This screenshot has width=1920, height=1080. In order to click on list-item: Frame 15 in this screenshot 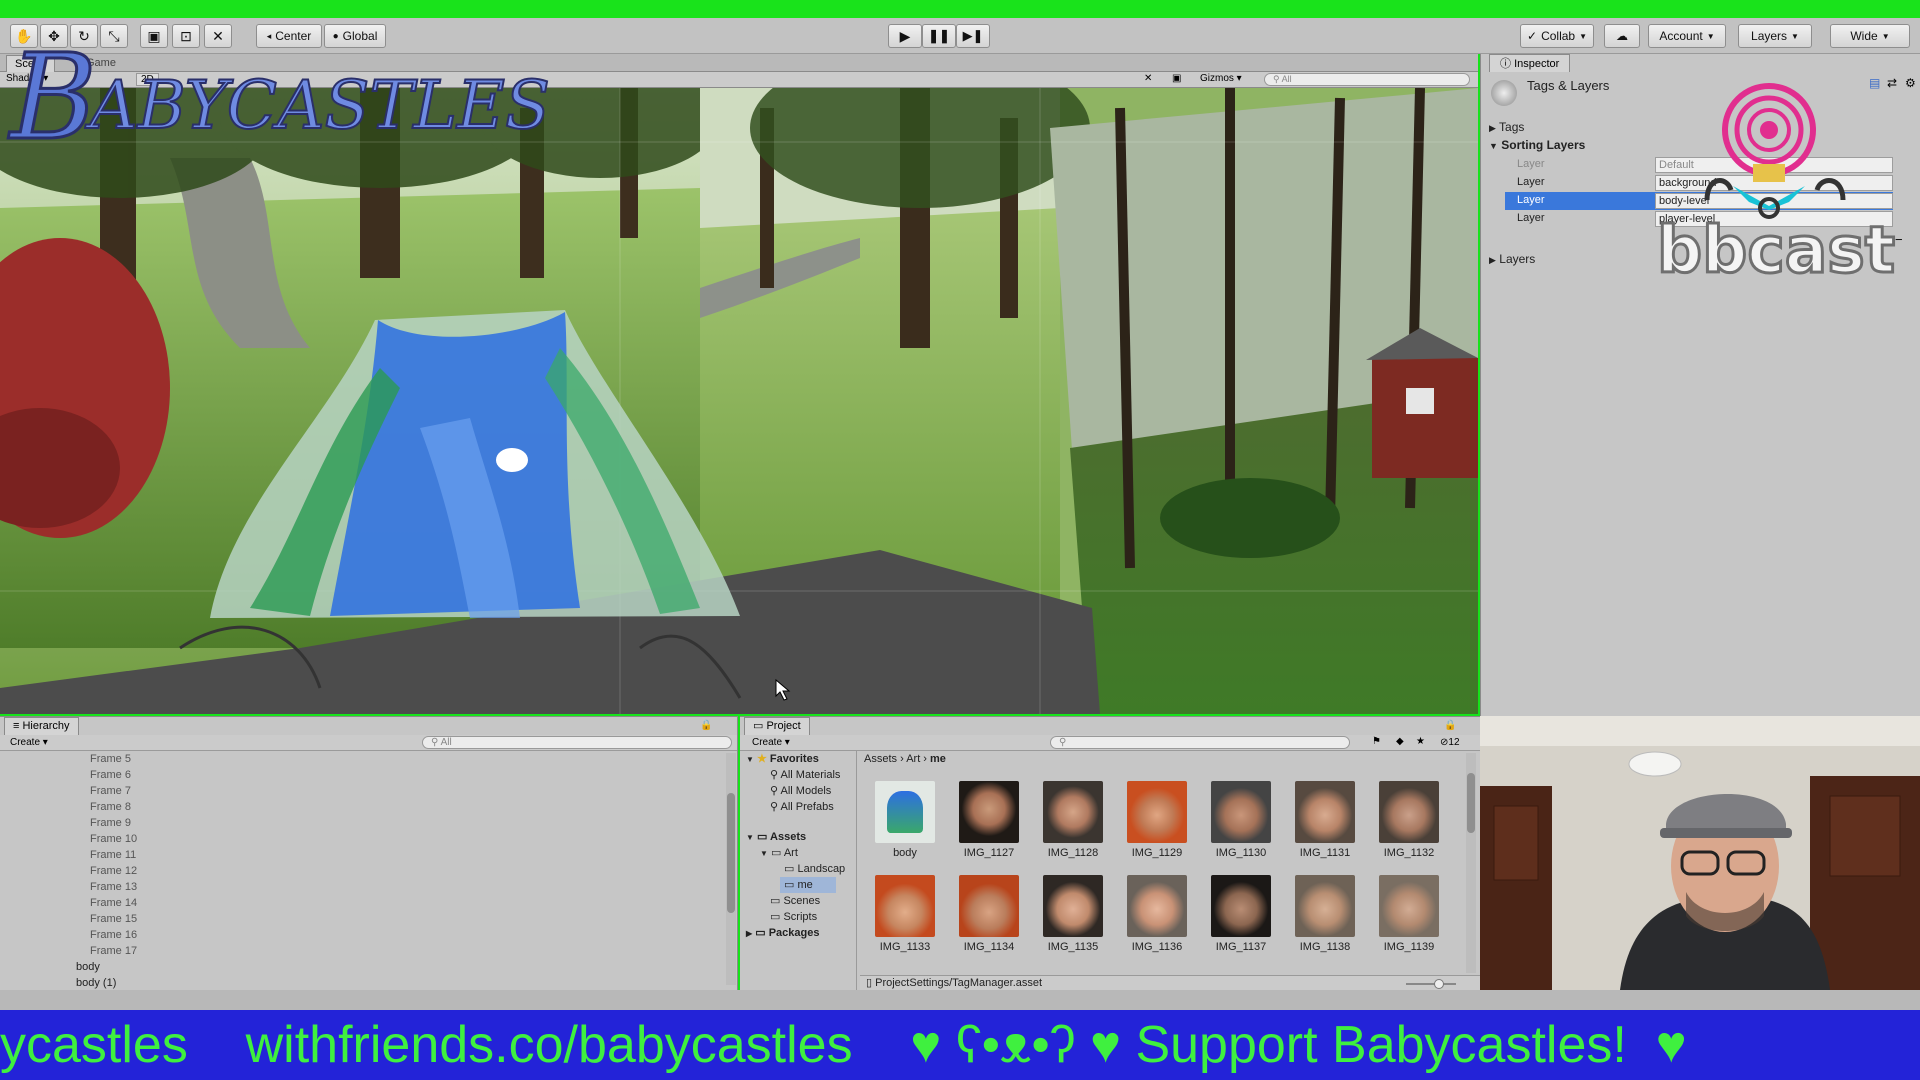, I will do `click(113, 919)`.